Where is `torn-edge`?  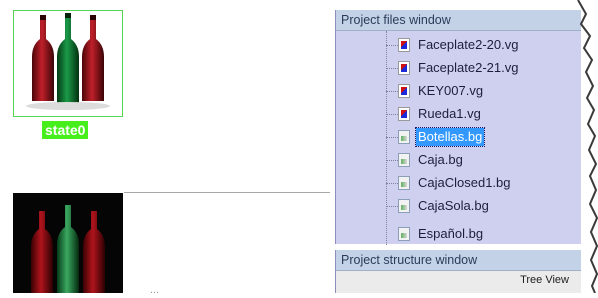 torn-edge is located at coordinates (587, 146).